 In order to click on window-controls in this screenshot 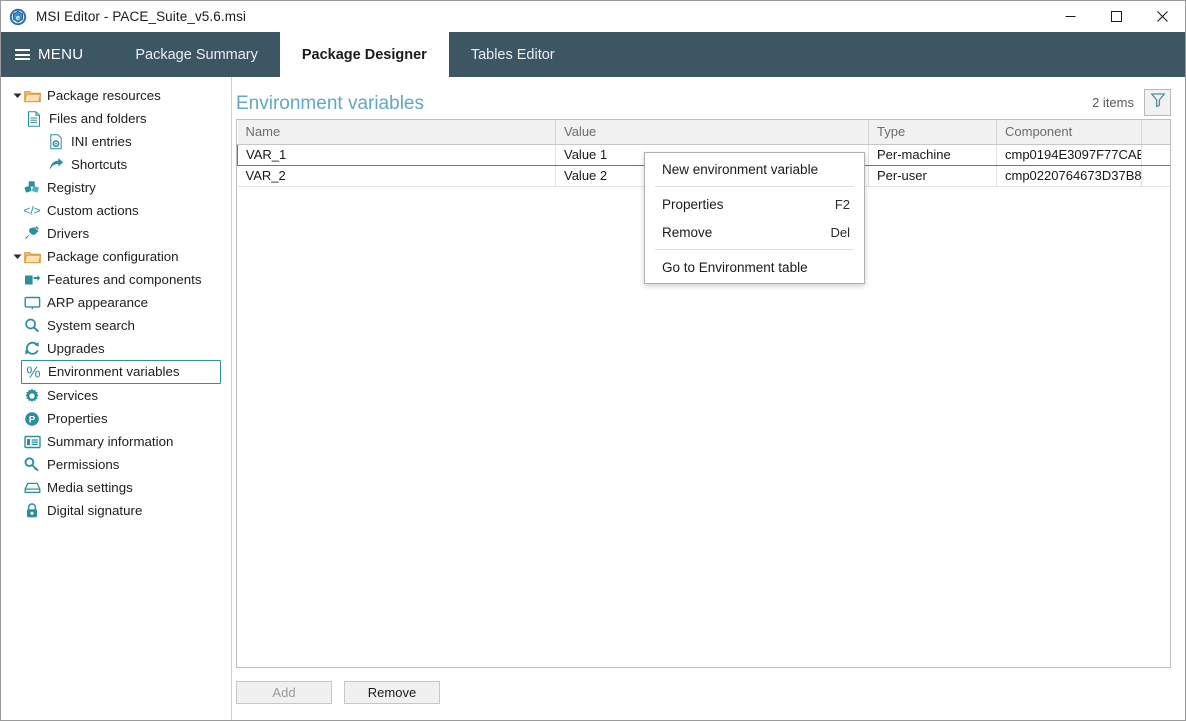, I will do `click(1116, 16)`.